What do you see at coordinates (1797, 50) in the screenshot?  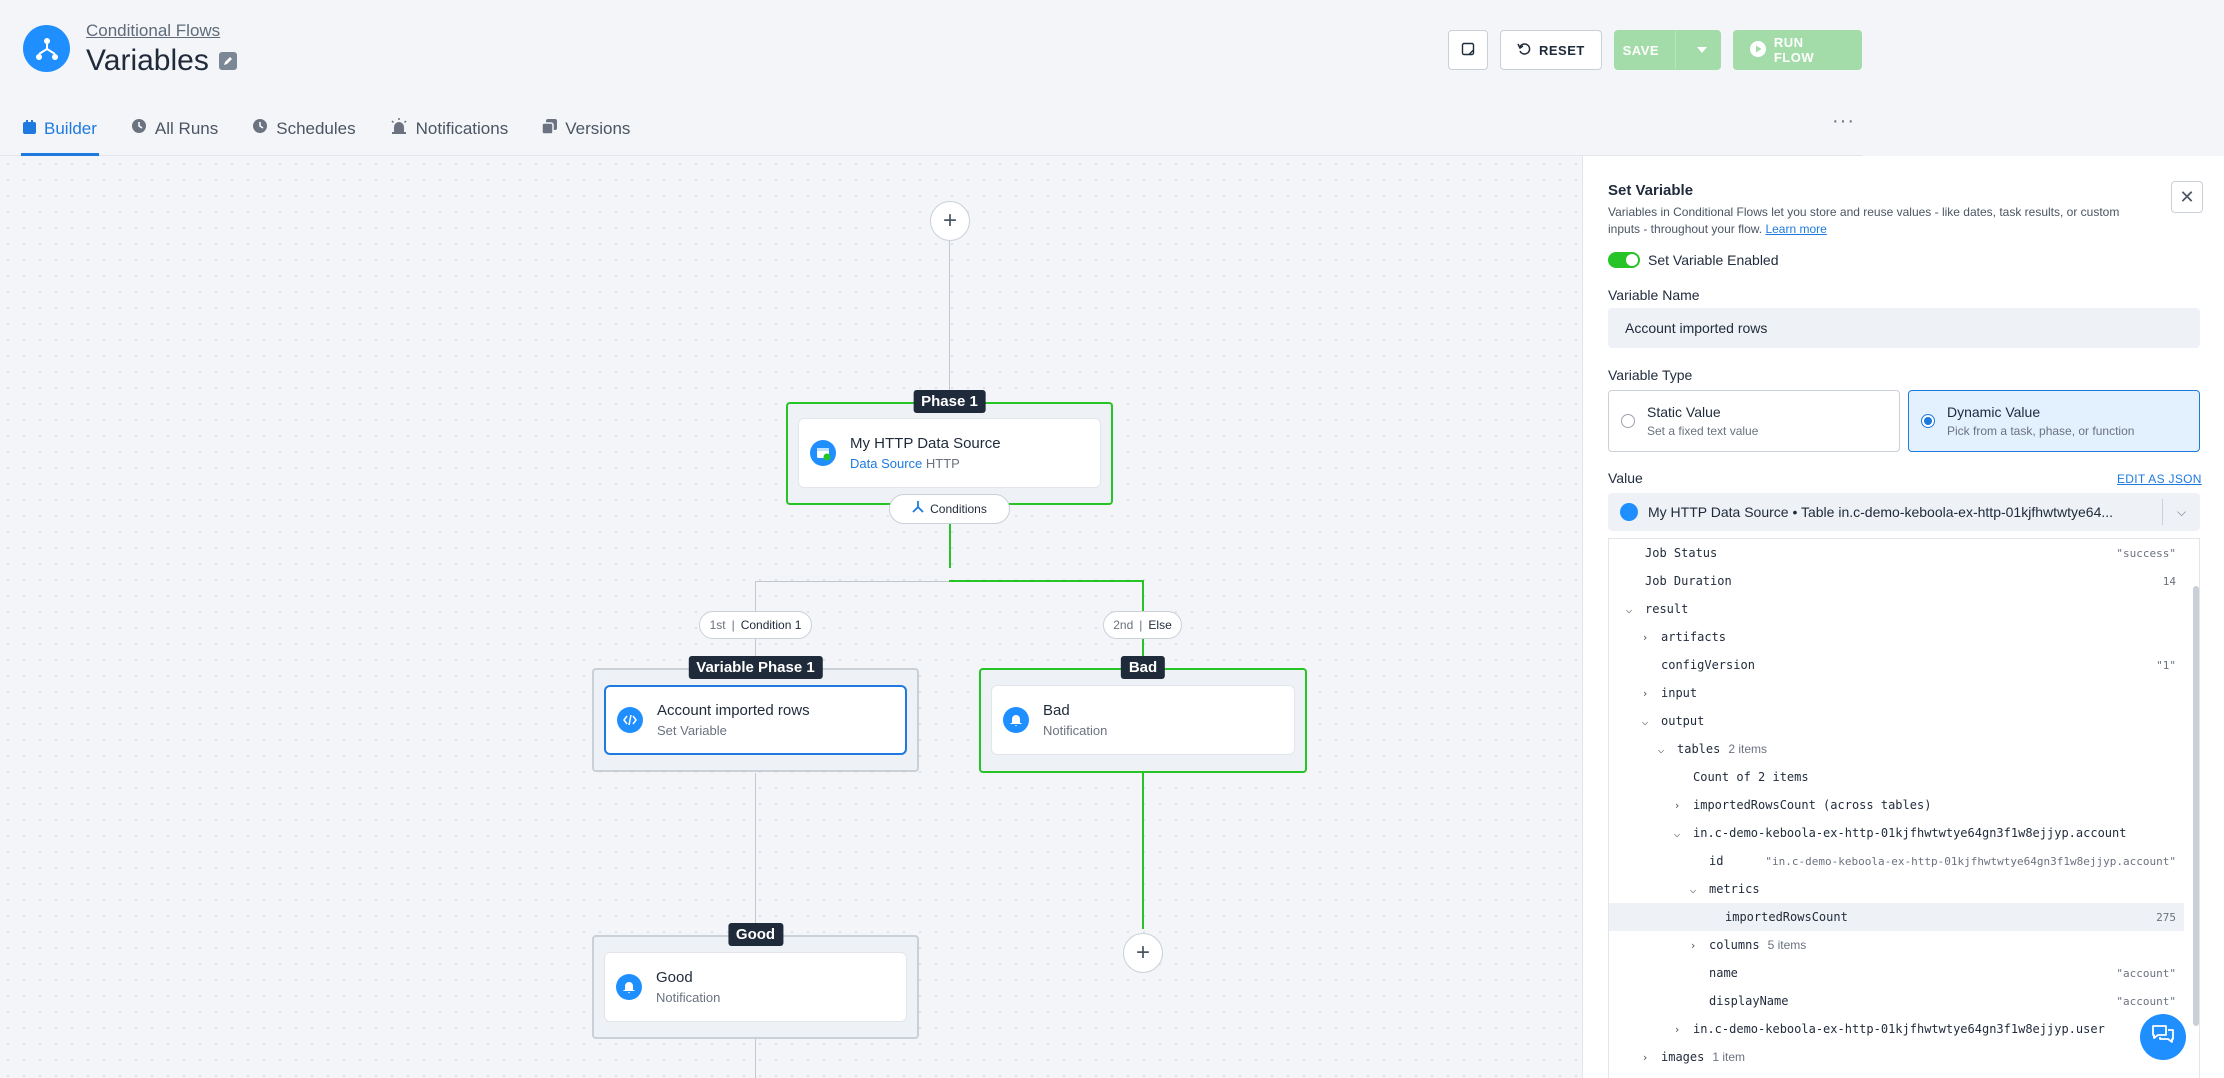 I see `run-flow-button: RUN FLOW` at bounding box center [1797, 50].